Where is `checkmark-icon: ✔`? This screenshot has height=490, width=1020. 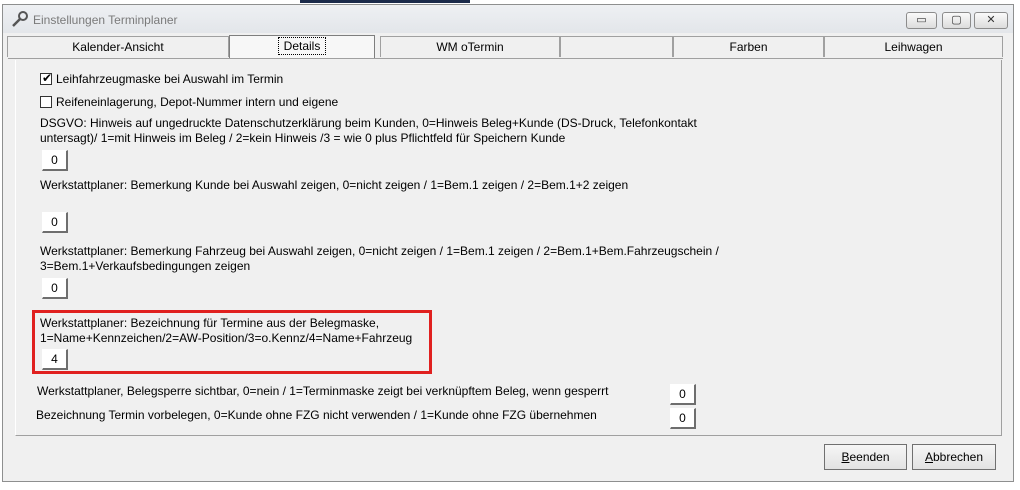
checkmark-icon: ✔ is located at coordinates (47, 78).